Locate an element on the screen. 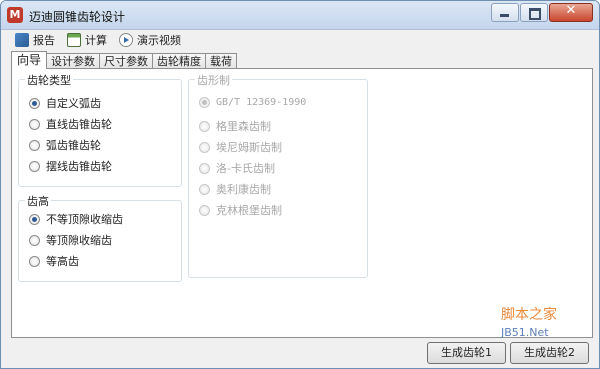  option-label: 不等顶隙收缩齿 is located at coordinates (84, 219).